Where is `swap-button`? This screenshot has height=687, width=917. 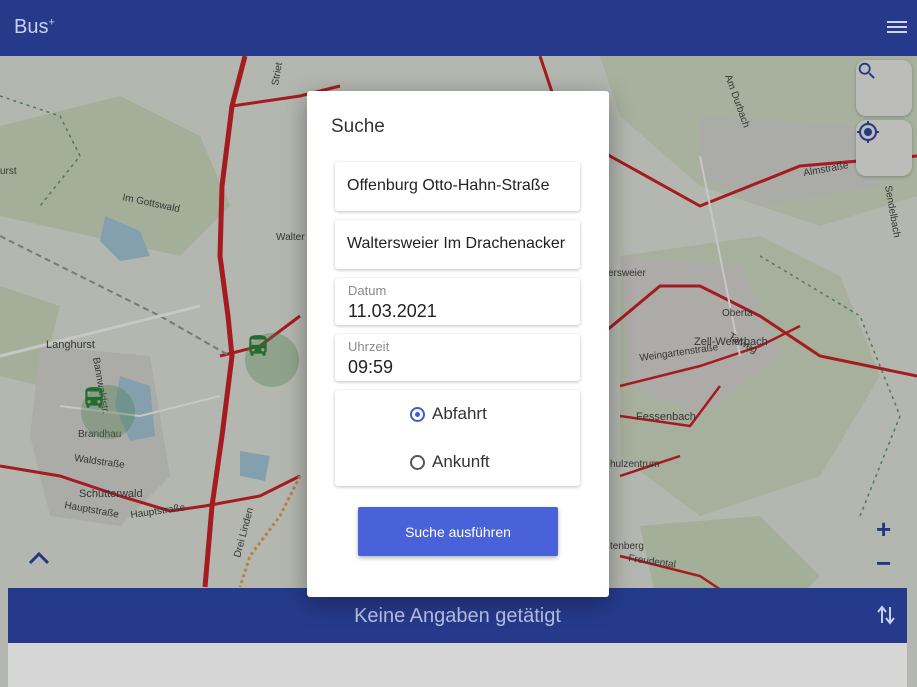
swap-button is located at coordinates (886, 617).